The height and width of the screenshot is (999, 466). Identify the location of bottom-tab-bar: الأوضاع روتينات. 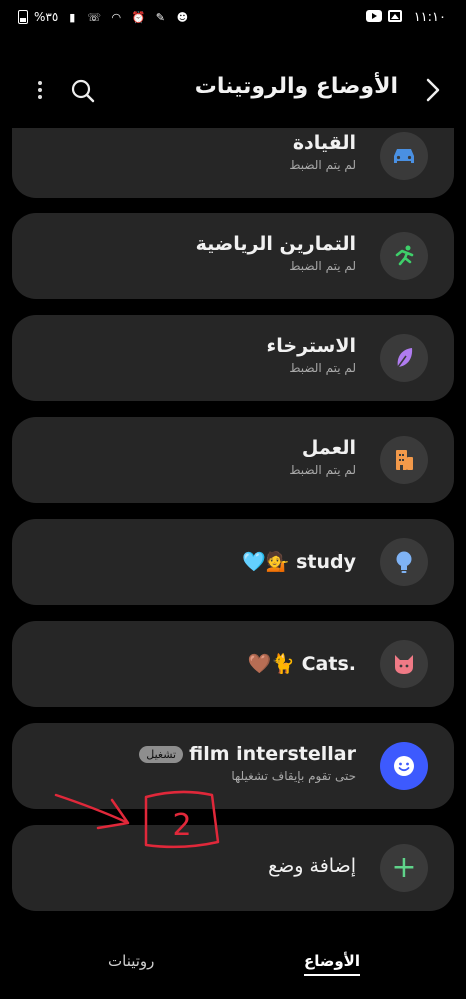
(233, 970).